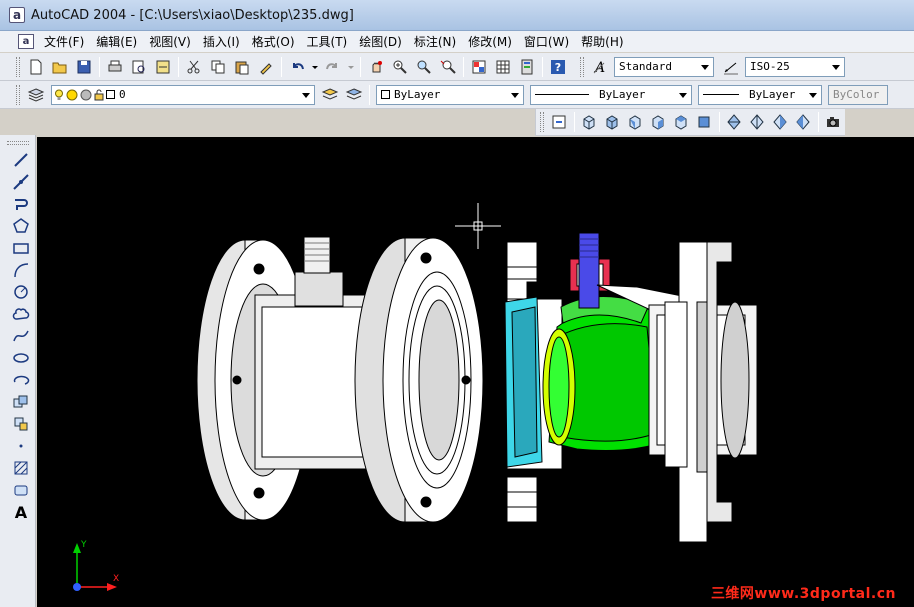 This screenshot has width=914, height=607. What do you see at coordinates (795, 66) in the screenshot?
I see `dimension-style-select: ISO-25` at bounding box center [795, 66].